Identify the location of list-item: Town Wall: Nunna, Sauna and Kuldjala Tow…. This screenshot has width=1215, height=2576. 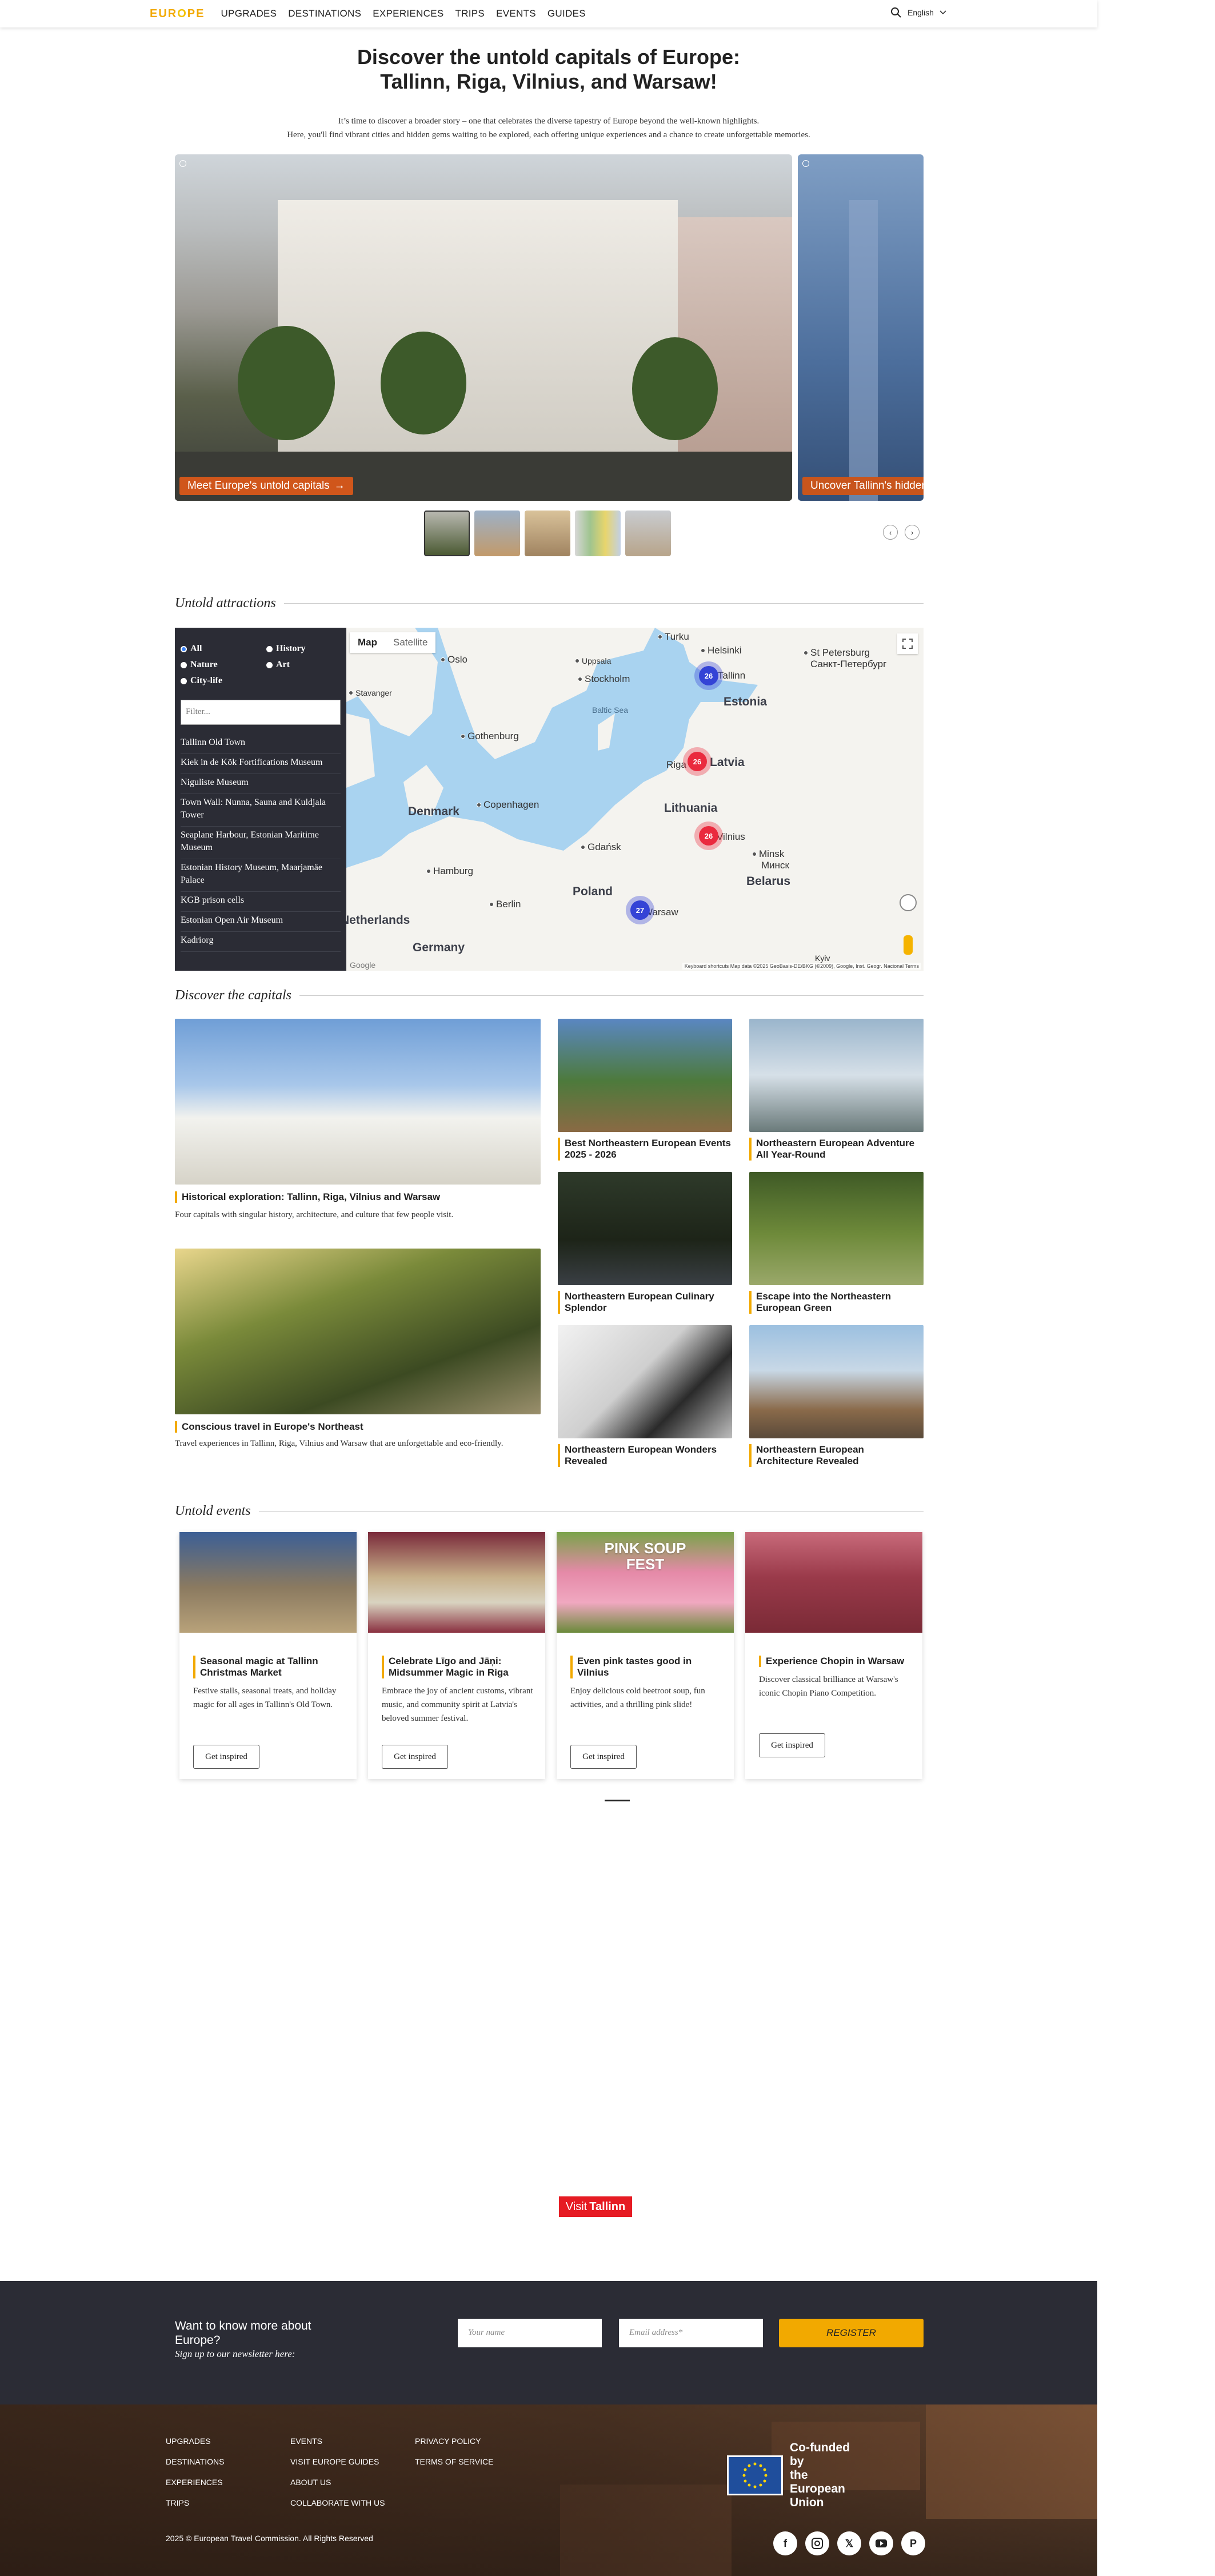
(261, 810).